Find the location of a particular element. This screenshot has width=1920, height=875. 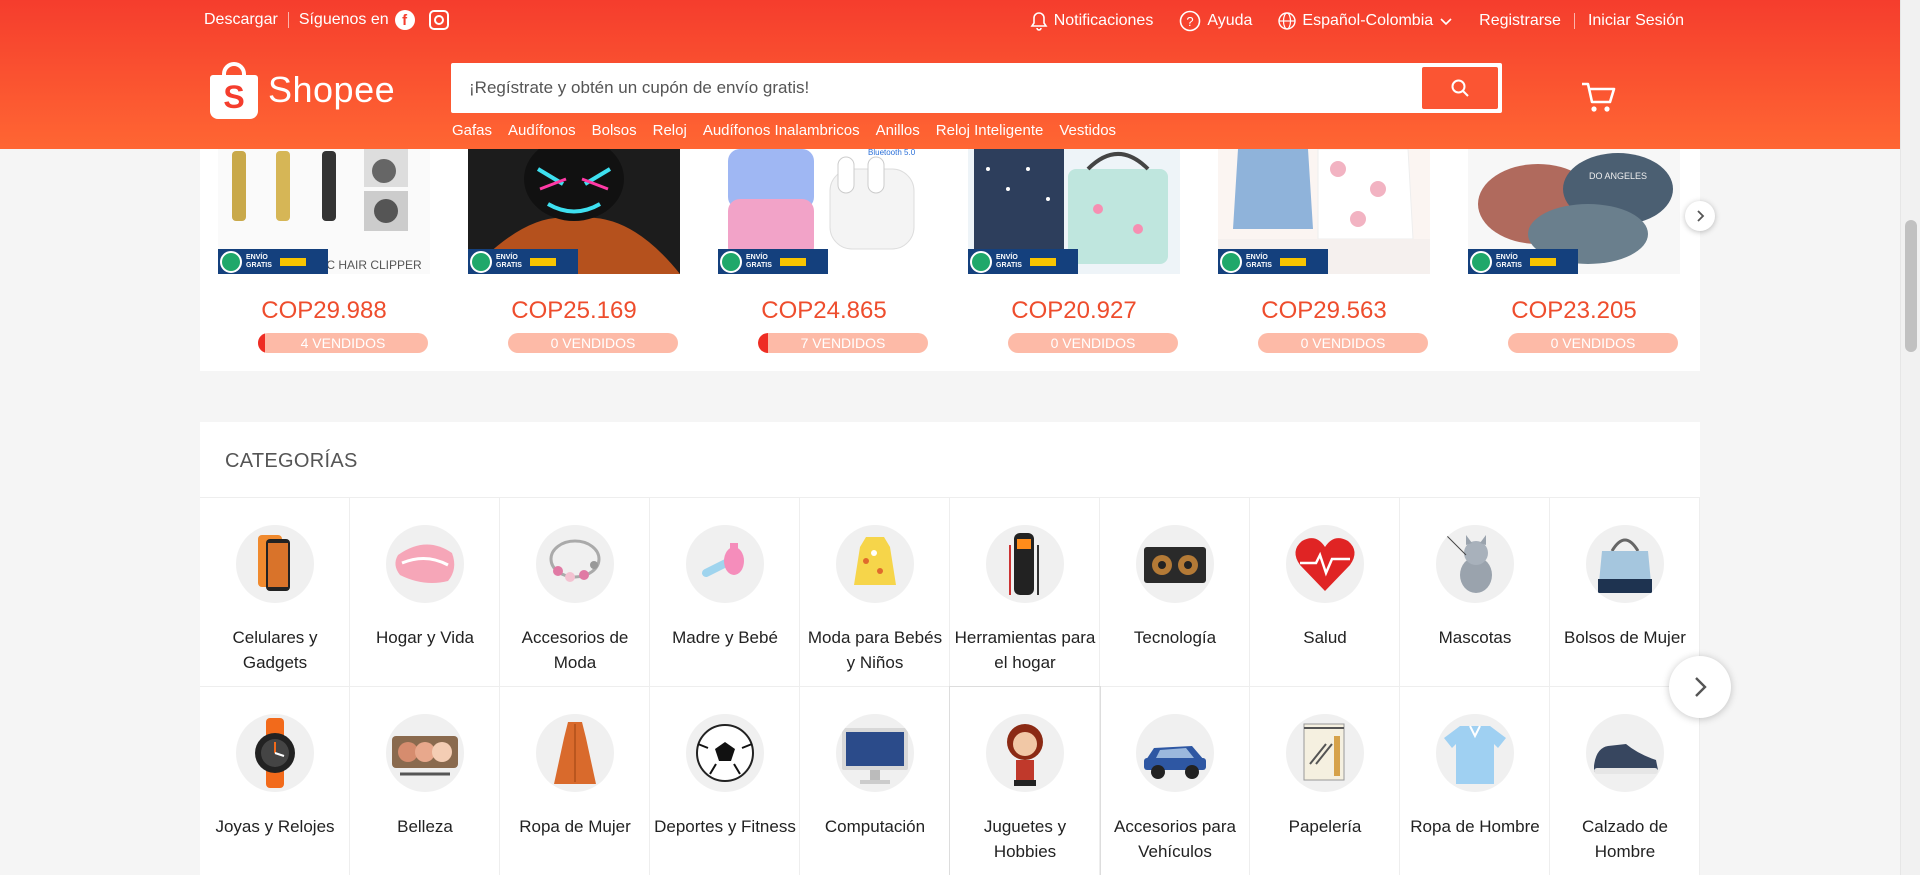

keyword-link: Gafas is located at coordinates (472, 130).